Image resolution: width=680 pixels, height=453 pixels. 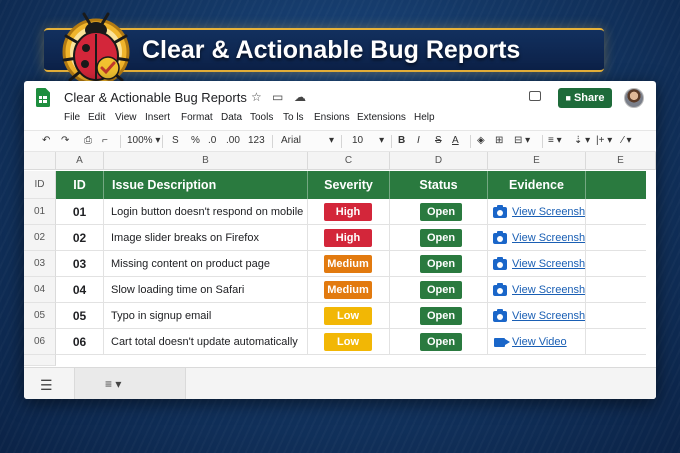 What do you see at coordinates (535, 96) in the screenshot?
I see `comments-icon` at bounding box center [535, 96].